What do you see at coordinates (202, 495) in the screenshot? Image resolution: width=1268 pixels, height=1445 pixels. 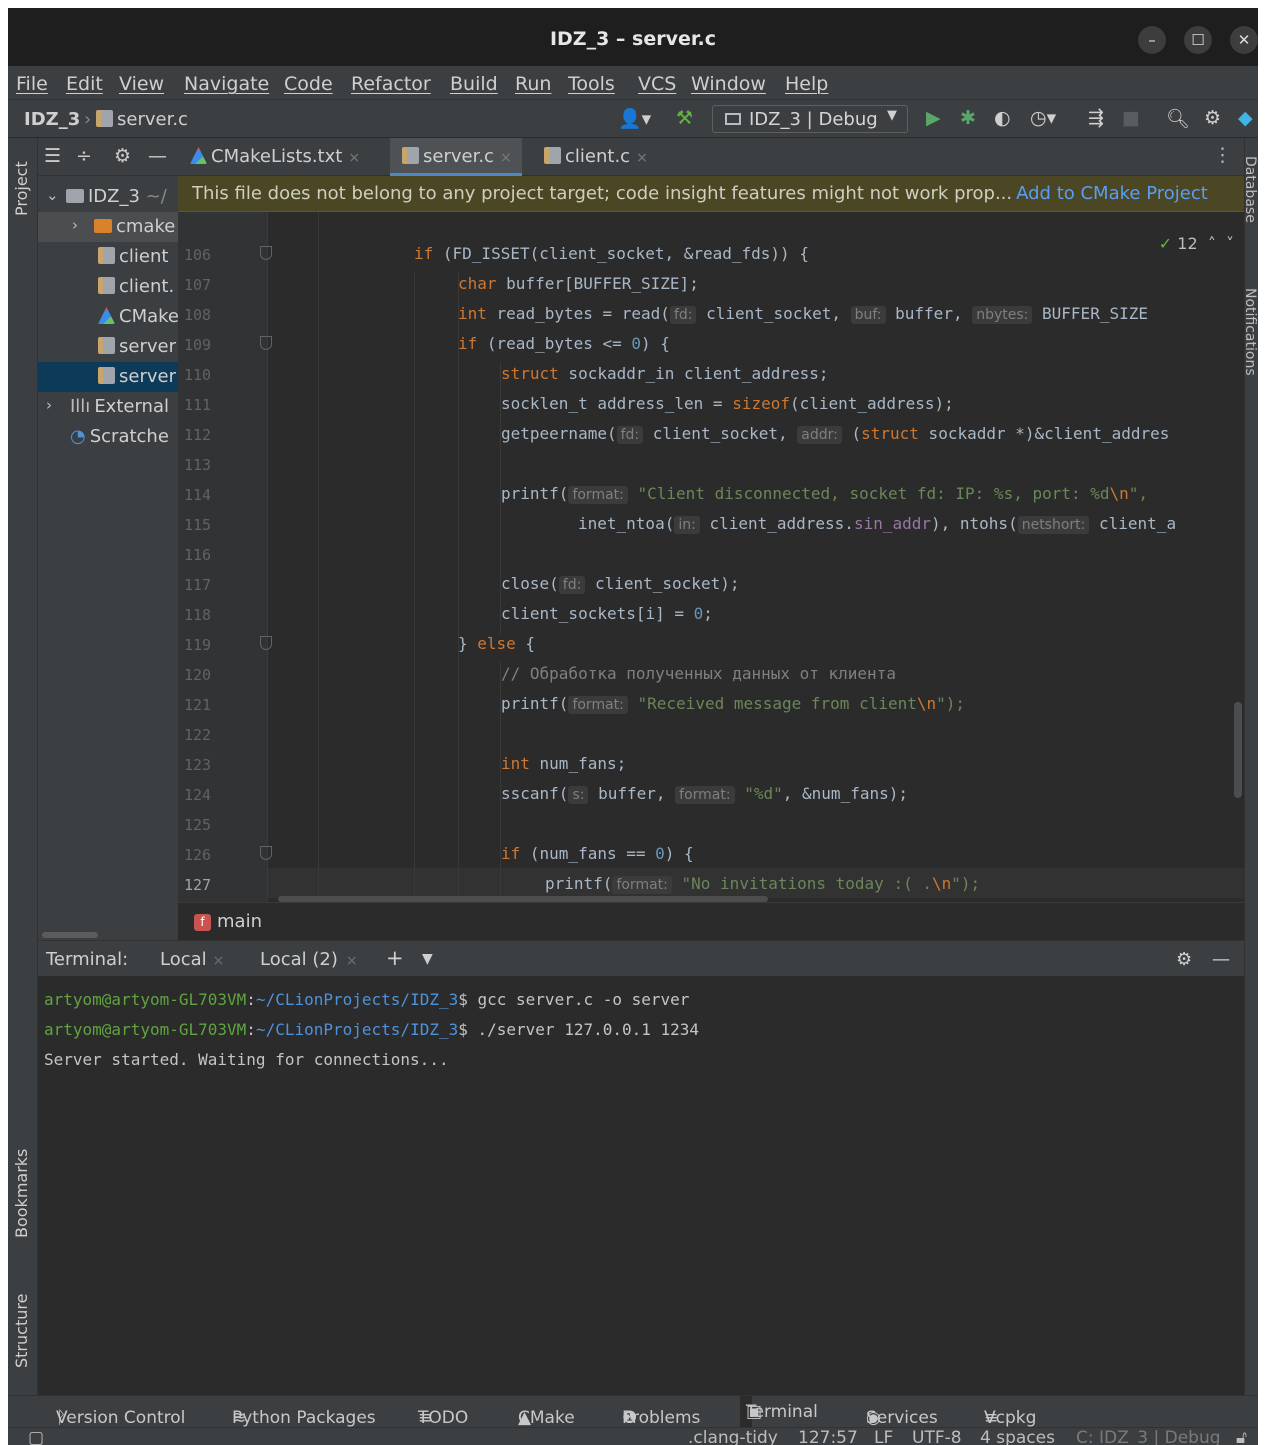 I see `line-number: 114` at bounding box center [202, 495].